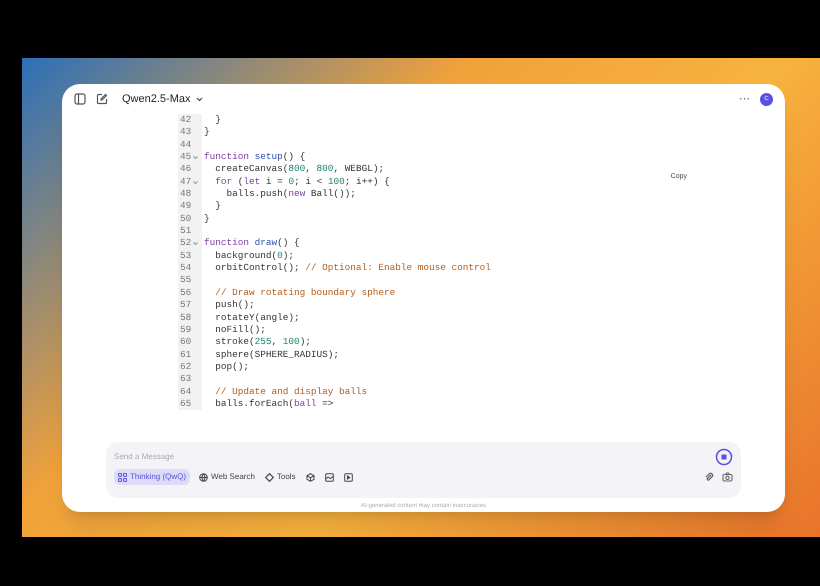 Image resolution: width=820 pixels, height=586 pixels. I want to click on code-line: orbitControl(); // Optional: Enable mouse control, so click(352, 268).